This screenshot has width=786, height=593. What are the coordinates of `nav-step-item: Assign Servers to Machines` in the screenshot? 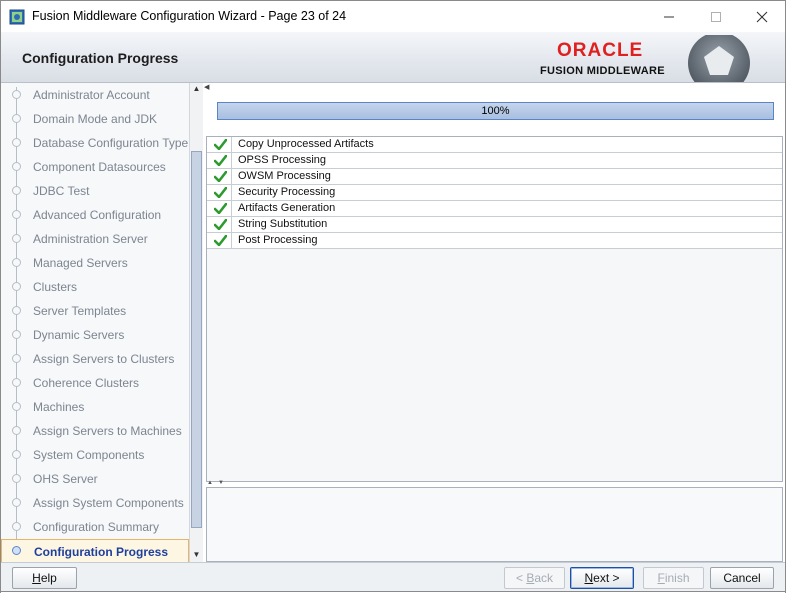 It's located at (95, 431).